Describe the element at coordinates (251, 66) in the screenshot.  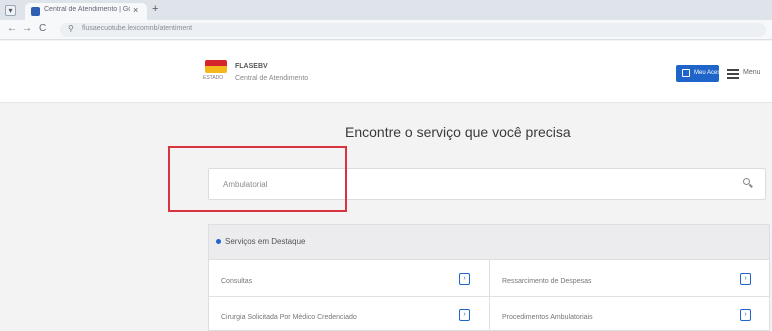
I see `brand-name: FLASEBV` at that location.